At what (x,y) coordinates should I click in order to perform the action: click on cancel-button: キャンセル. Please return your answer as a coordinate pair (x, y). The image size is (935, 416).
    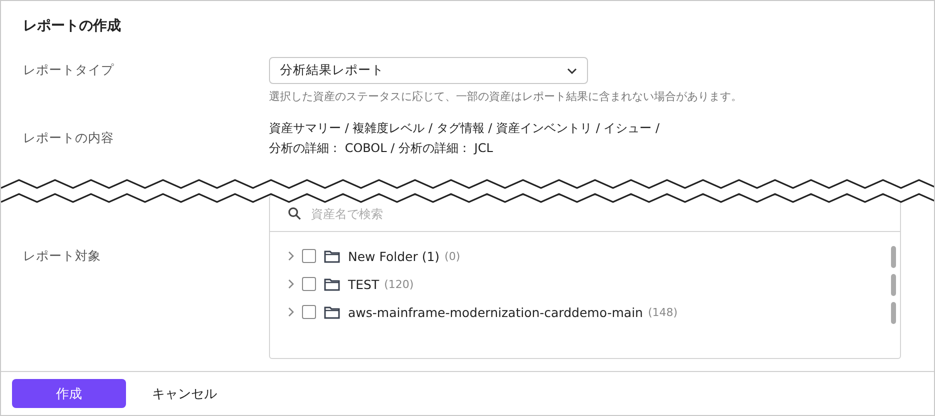
    Looking at the image, I should click on (184, 393).